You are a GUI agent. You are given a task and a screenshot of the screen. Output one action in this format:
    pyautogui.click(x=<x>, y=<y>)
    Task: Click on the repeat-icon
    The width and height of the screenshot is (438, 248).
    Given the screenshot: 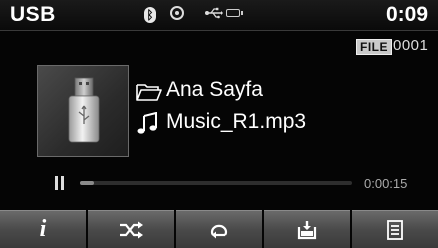 What is the action you would take?
    pyautogui.click(x=219, y=231)
    